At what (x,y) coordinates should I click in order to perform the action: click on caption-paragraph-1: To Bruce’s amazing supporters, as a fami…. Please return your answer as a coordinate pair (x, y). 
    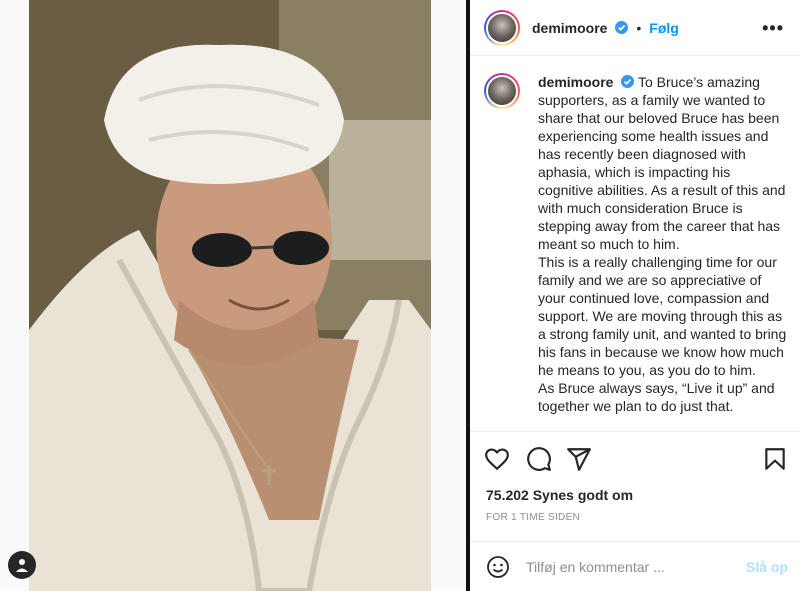
    Looking at the image, I should click on (662, 163).